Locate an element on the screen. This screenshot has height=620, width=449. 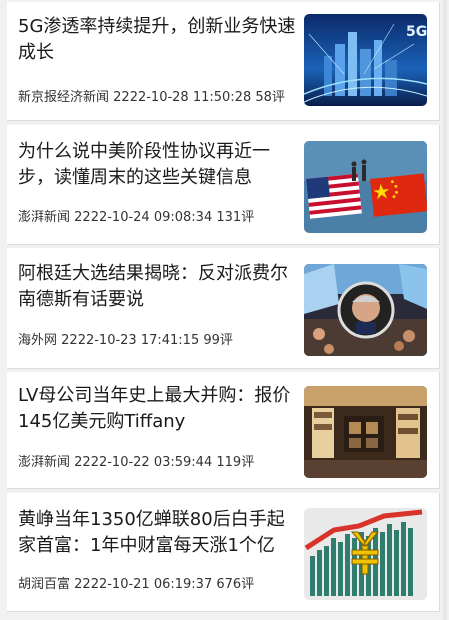
news-meta: 海外网 2222-10-23 17:41:15 99评 is located at coordinates (125, 338).